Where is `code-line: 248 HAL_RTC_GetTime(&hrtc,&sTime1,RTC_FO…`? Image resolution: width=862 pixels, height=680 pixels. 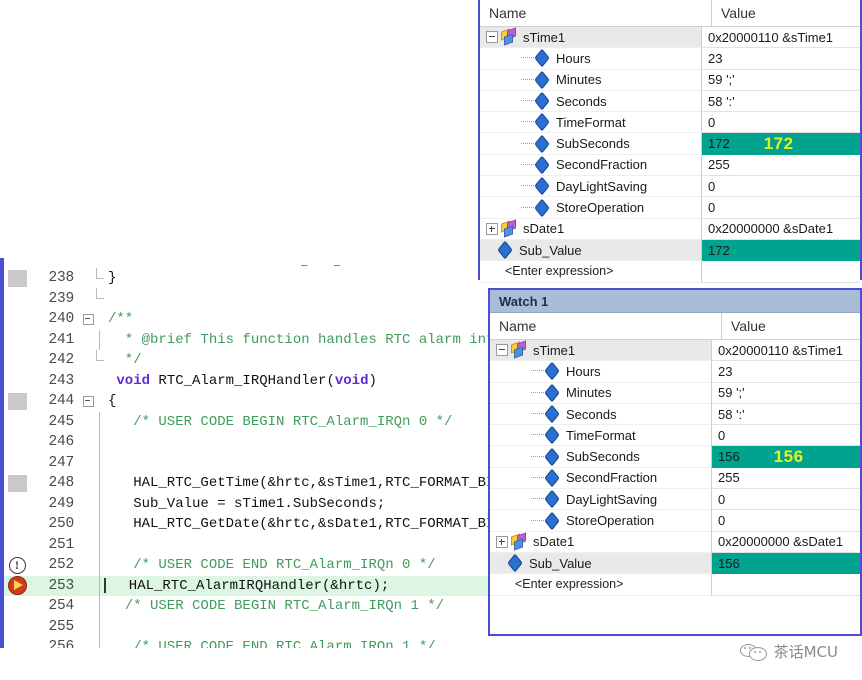
code-line: 248 HAL_RTC_GetTime(&hrtc,&sTime1,RTC_FO… is located at coordinates (250, 483).